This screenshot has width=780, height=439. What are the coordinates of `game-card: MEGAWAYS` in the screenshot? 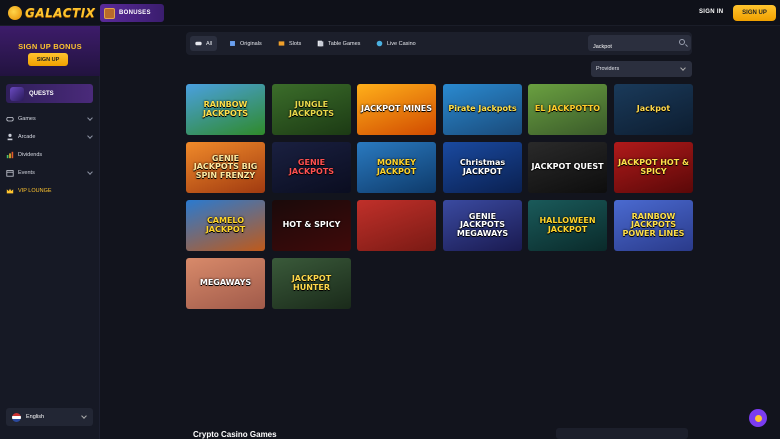 It's located at (225, 283).